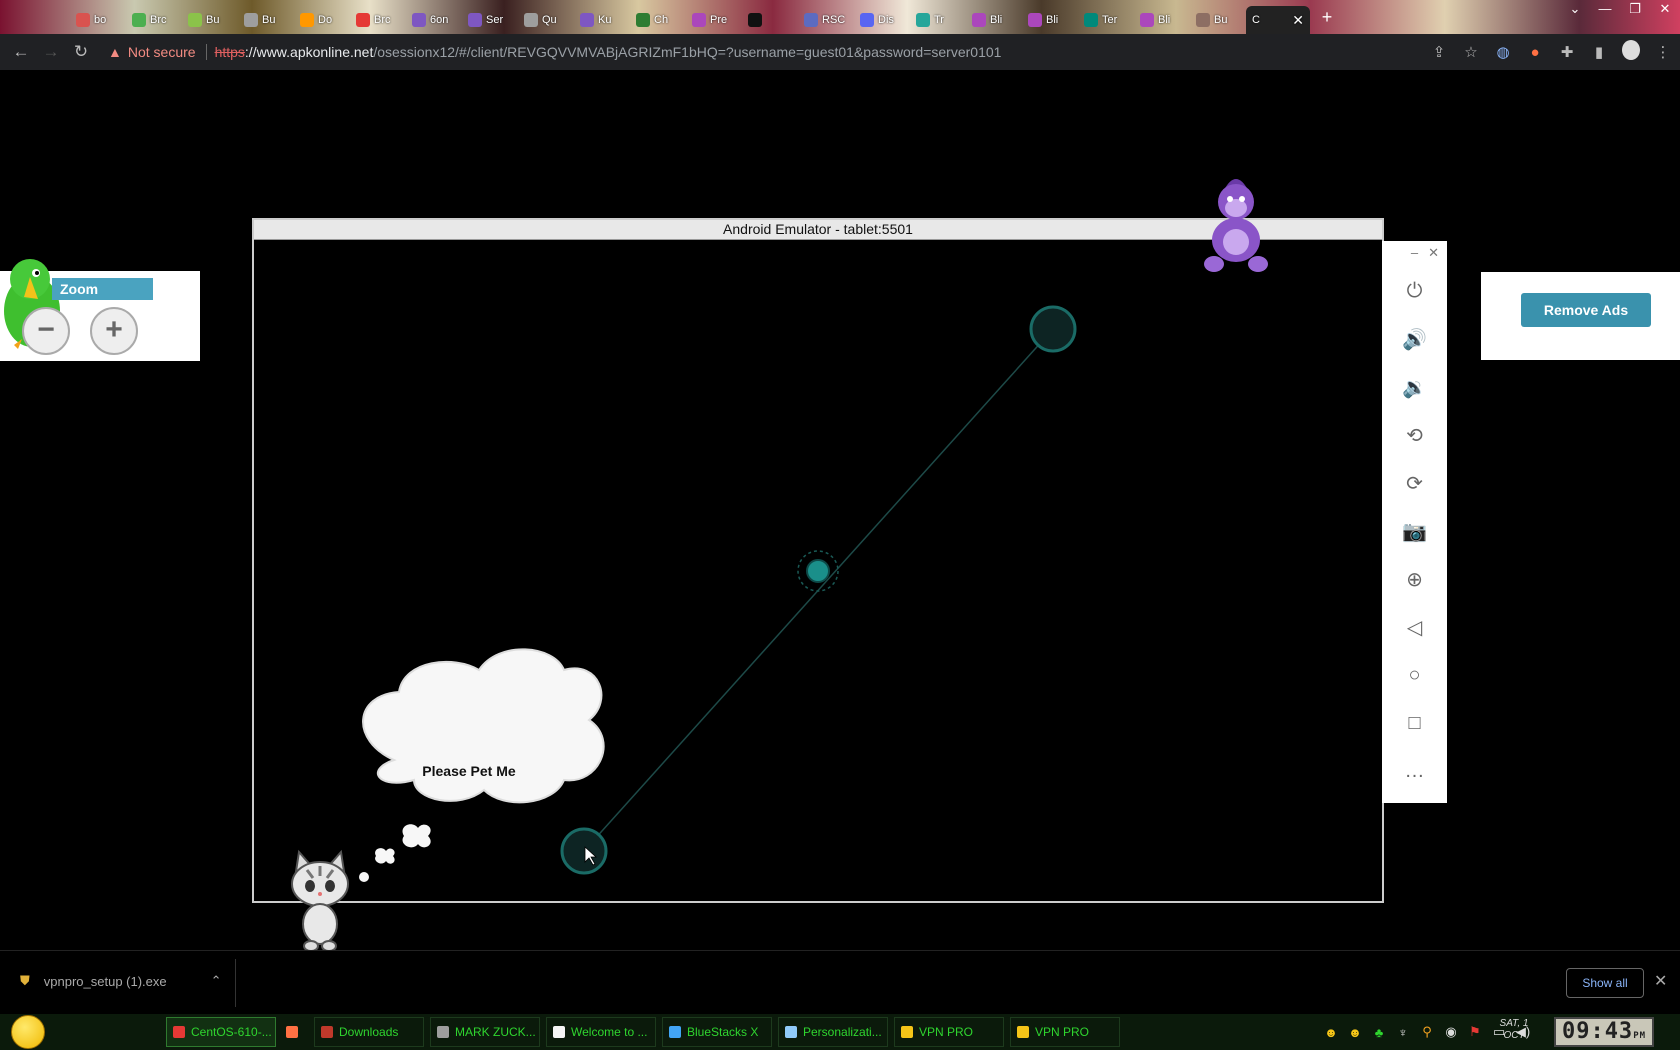 Image resolution: width=1680 pixels, height=1050 pixels. I want to click on bookmark-star-icon: ☆, so click(1471, 52).